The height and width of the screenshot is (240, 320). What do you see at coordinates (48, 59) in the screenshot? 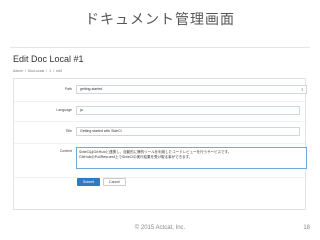
I see `page-title: Edit Doc Local #1` at bounding box center [48, 59].